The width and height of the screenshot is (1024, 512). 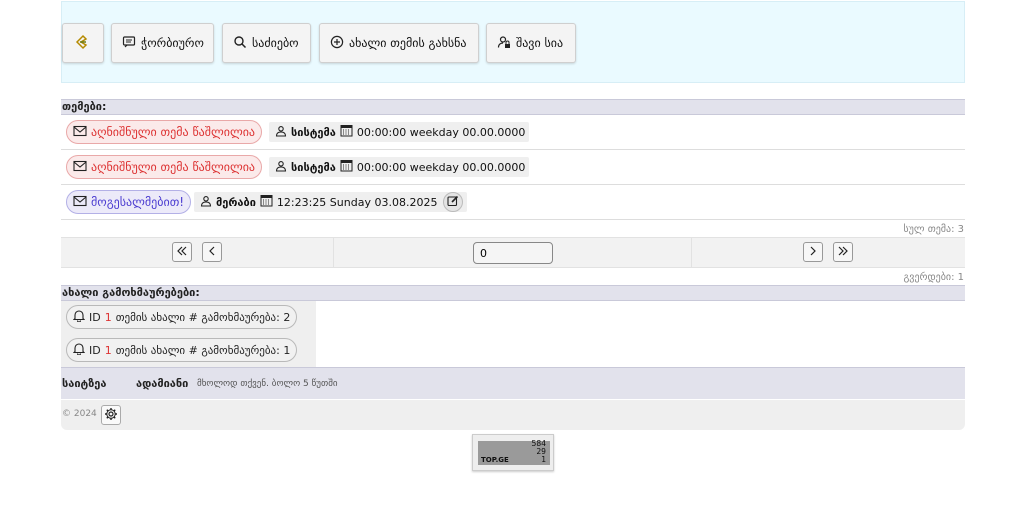 What do you see at coordinates (162, 383) in the screenshot?
I see `person-label: ადამიანი` at bounding box center [162, 383].